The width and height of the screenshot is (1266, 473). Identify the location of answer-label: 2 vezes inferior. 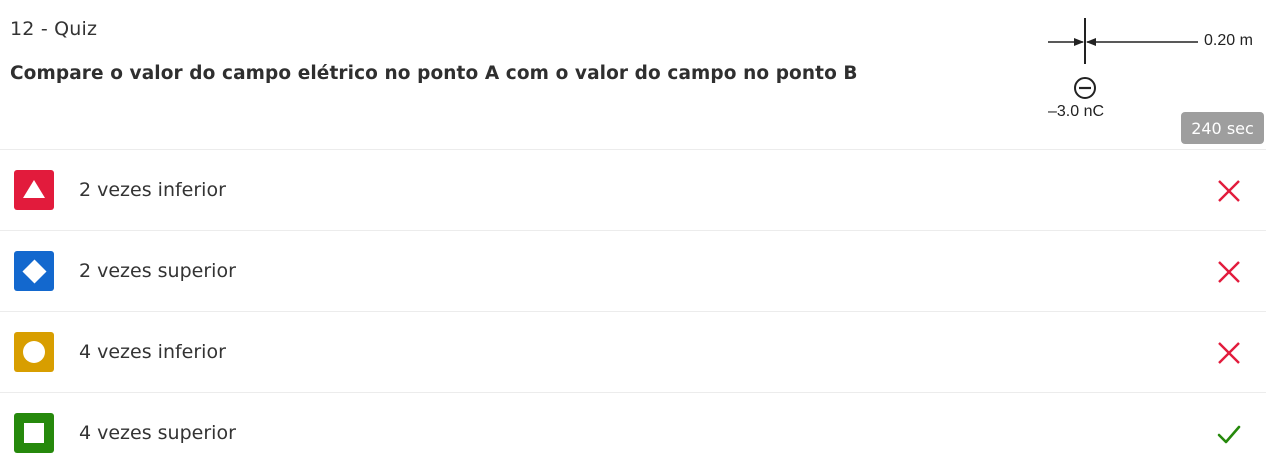
(152, 190).